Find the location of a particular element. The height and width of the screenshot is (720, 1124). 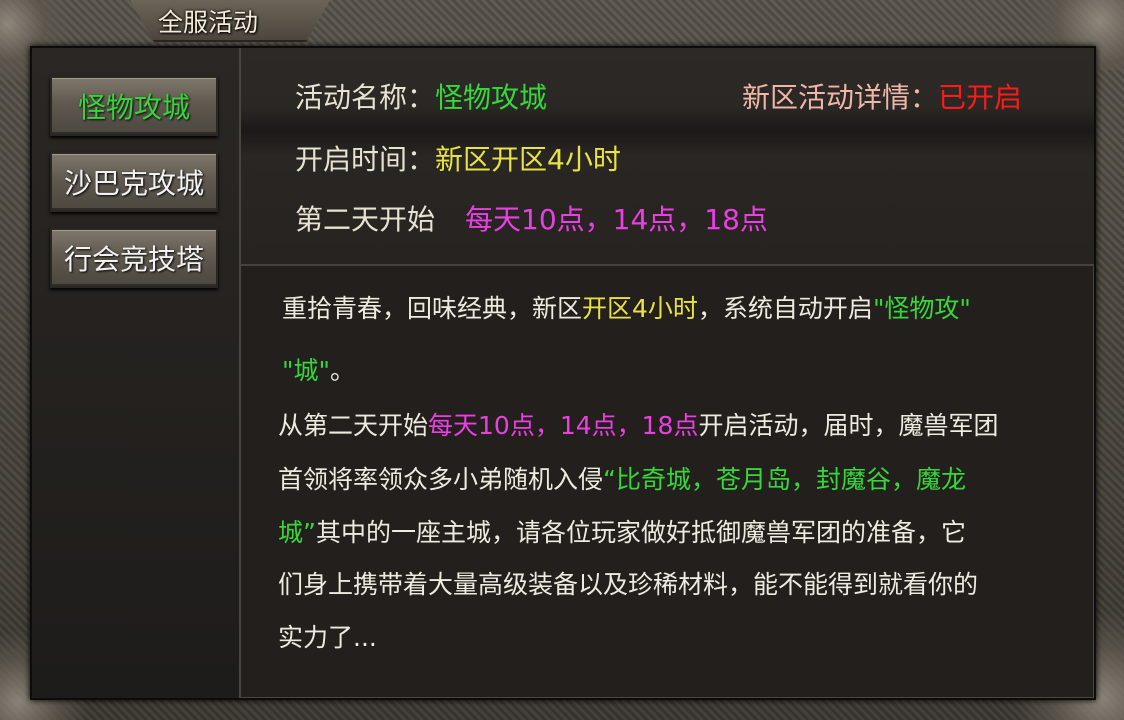

sidebar-item-label: 沙巴克攻城 is located at coordinates (133, 183).